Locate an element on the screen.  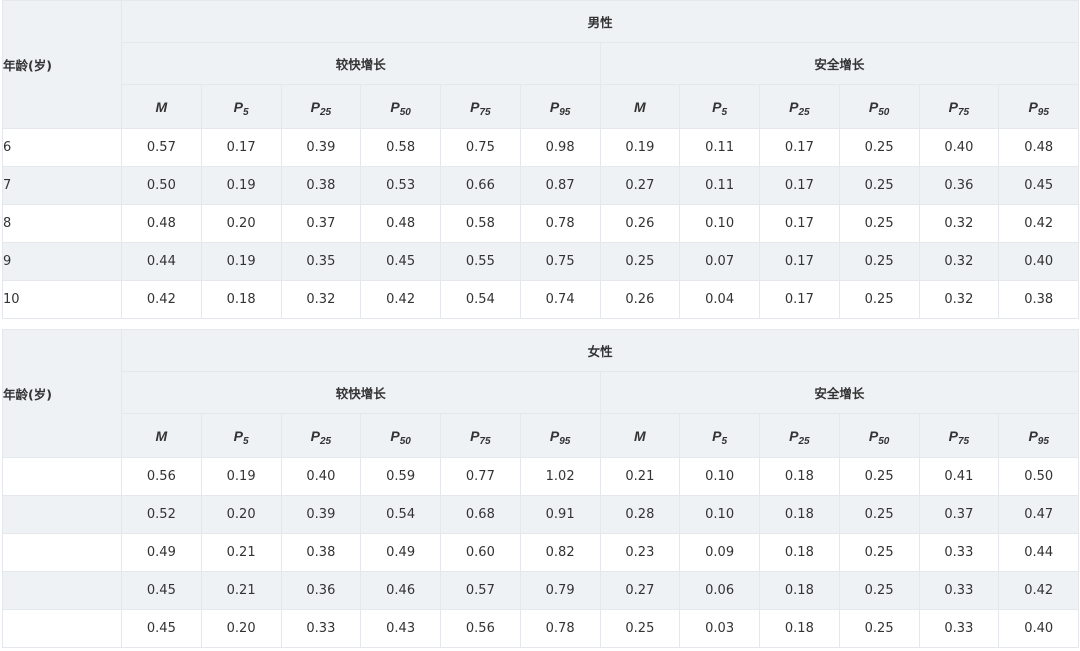
value-cell: 0.56 is located at coordinates (480, 628).